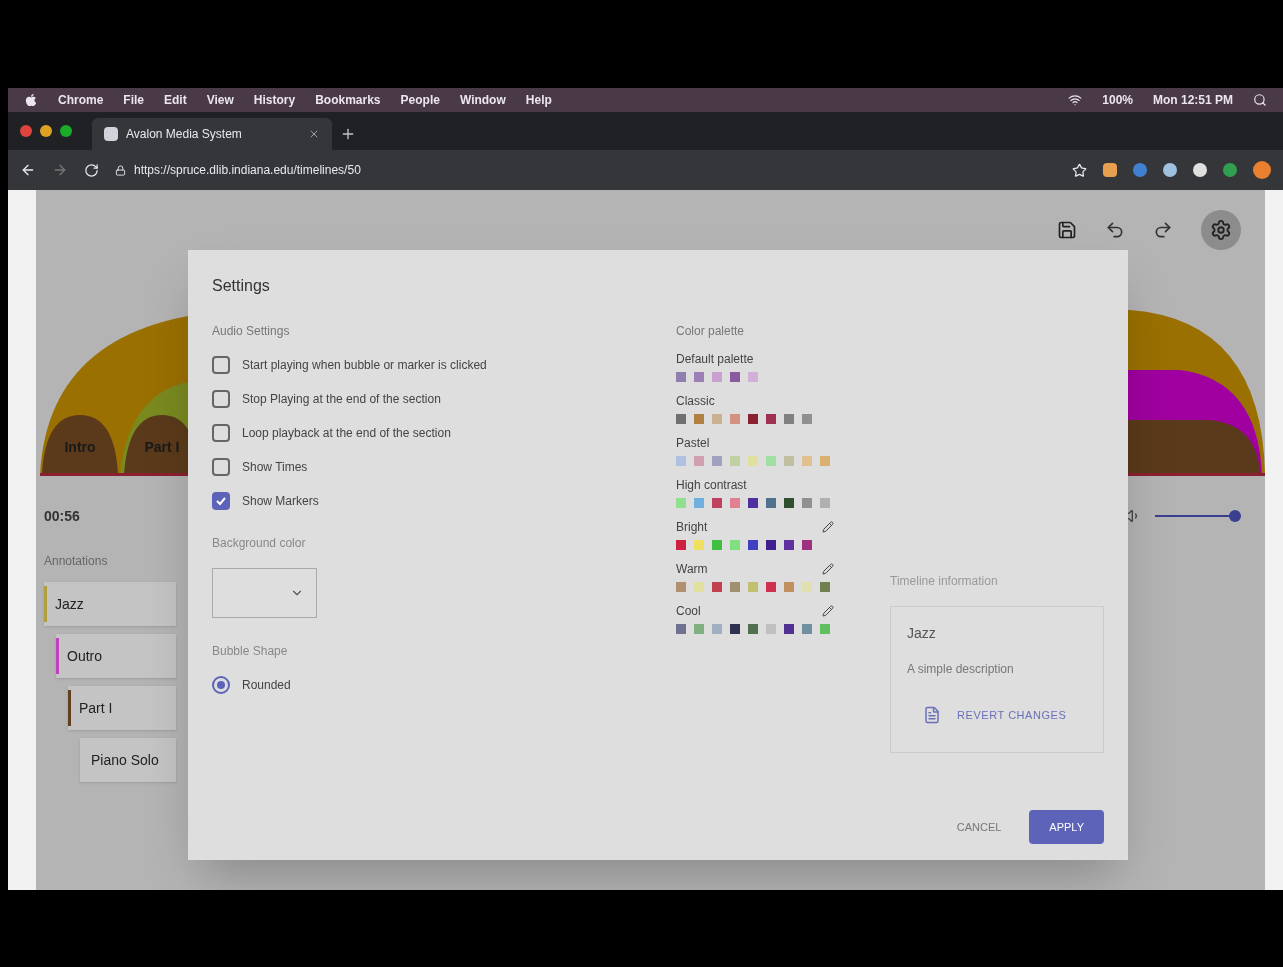 The image size is (1283, 967). Describe the element at coordinates (128, 760) in the screenshot. I see `annotation-card: Piano Solo` at that location.